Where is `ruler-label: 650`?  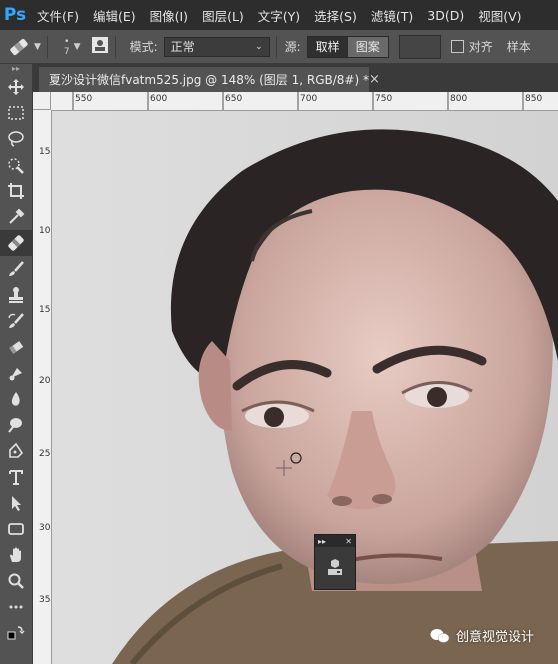 ruler-label: 650 is located at coordinates (234, 99).